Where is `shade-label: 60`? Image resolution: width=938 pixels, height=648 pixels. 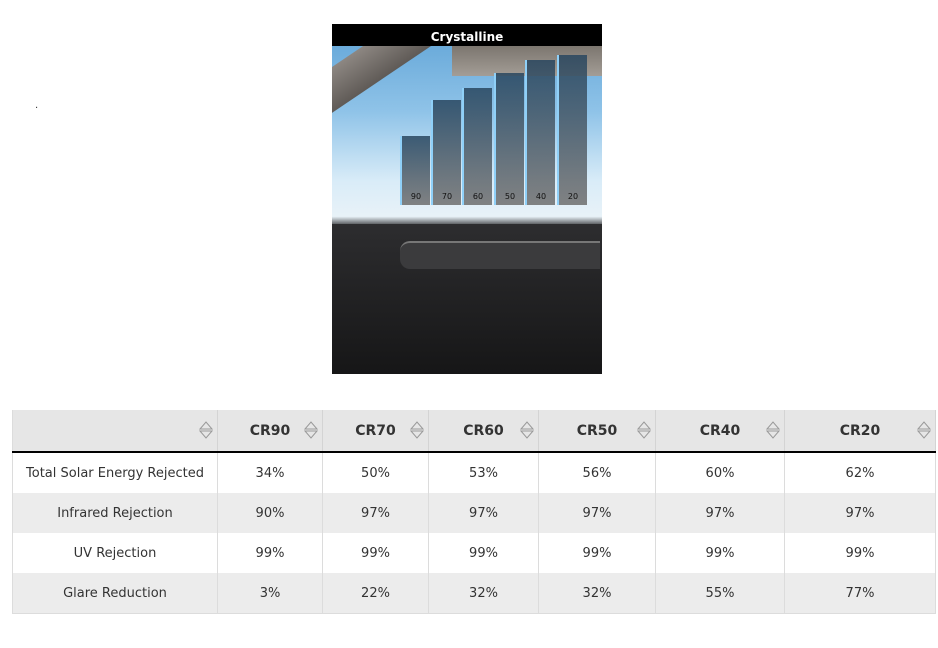 shade-label: 60 is located at coordinates (478, 196).